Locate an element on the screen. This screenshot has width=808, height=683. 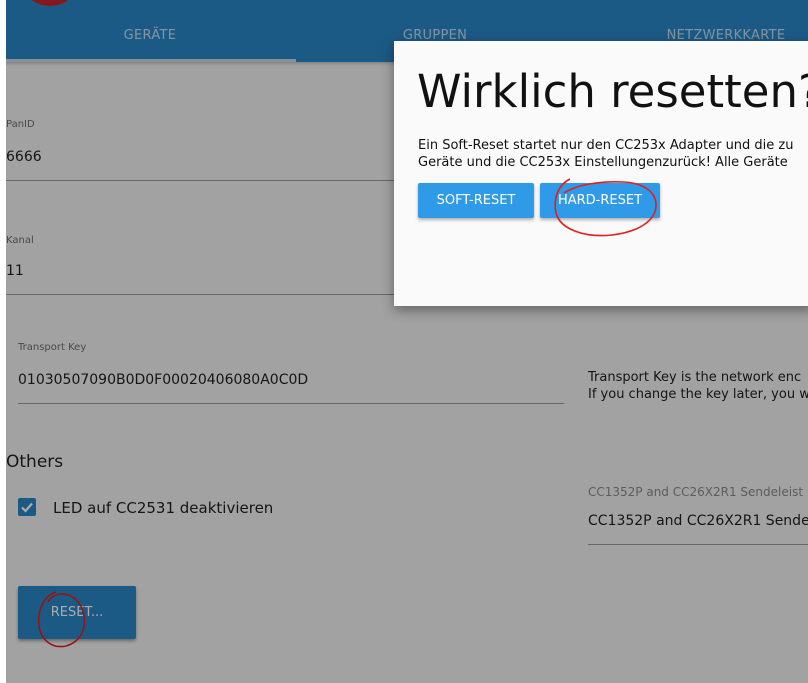
soft-reset-button: SOFT-RESET is located at coordinates (476, 200).